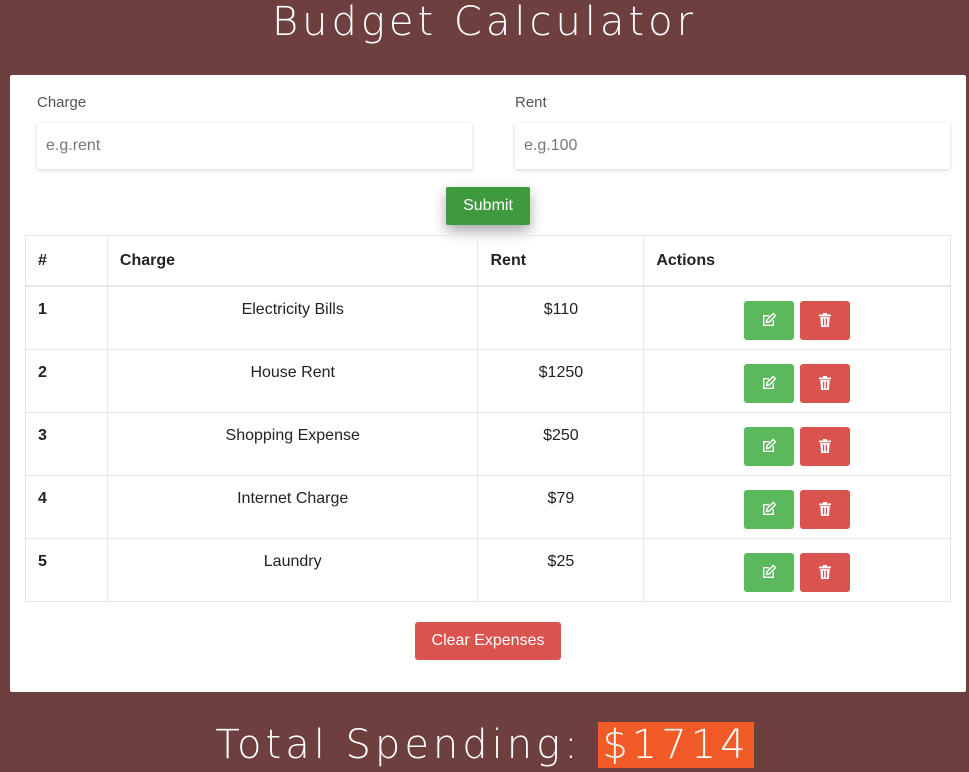  I want to click on row-charge: Electricity Bills, so click(292, 317).